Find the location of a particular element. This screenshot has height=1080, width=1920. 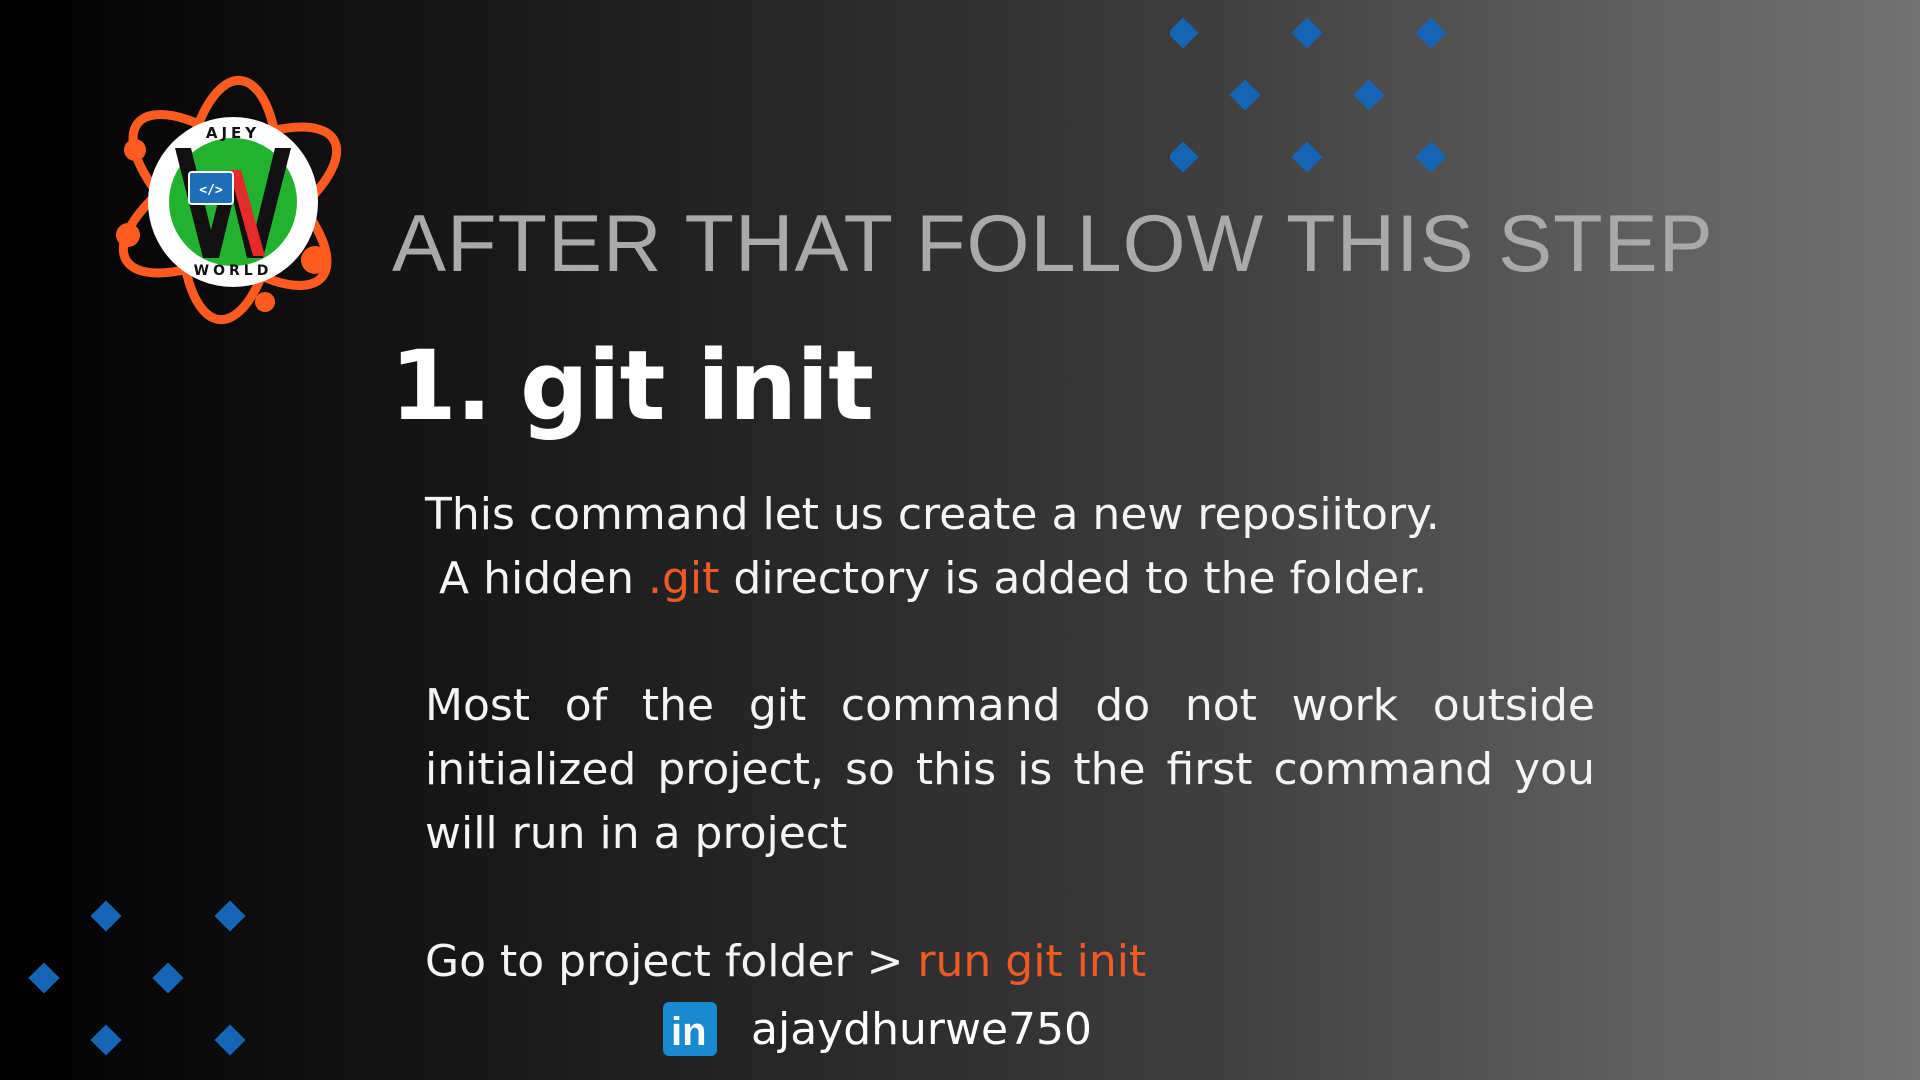

diamond-pattern-top is located at coordinates (1308, 95).